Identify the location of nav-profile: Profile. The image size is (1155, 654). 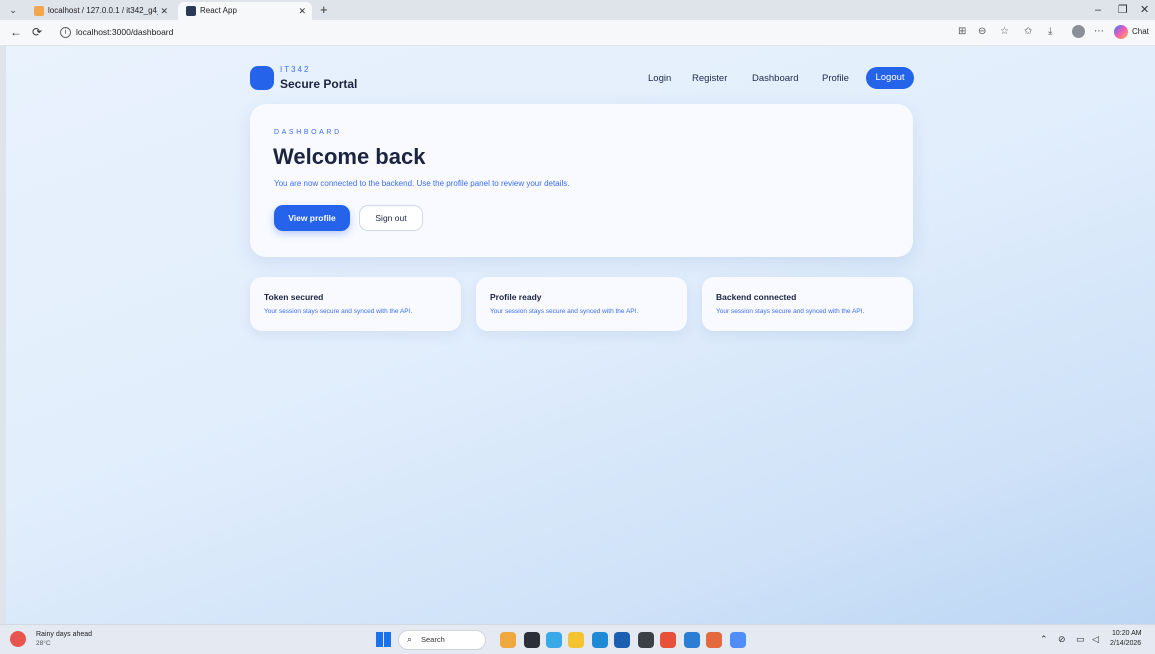
(835, 78).